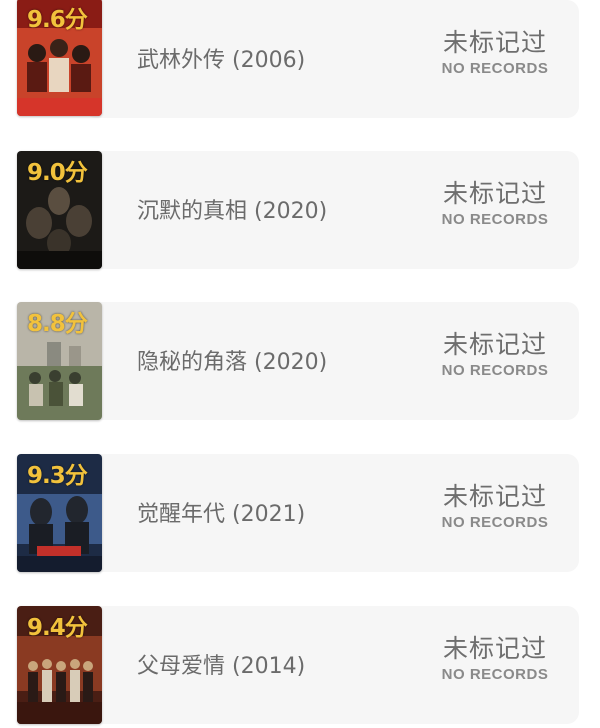 This screenshot has height=728, width=600. Describe the element at coordinates (57, 20) in the screenshot. I see `rating-score: 9.6分` at that location.